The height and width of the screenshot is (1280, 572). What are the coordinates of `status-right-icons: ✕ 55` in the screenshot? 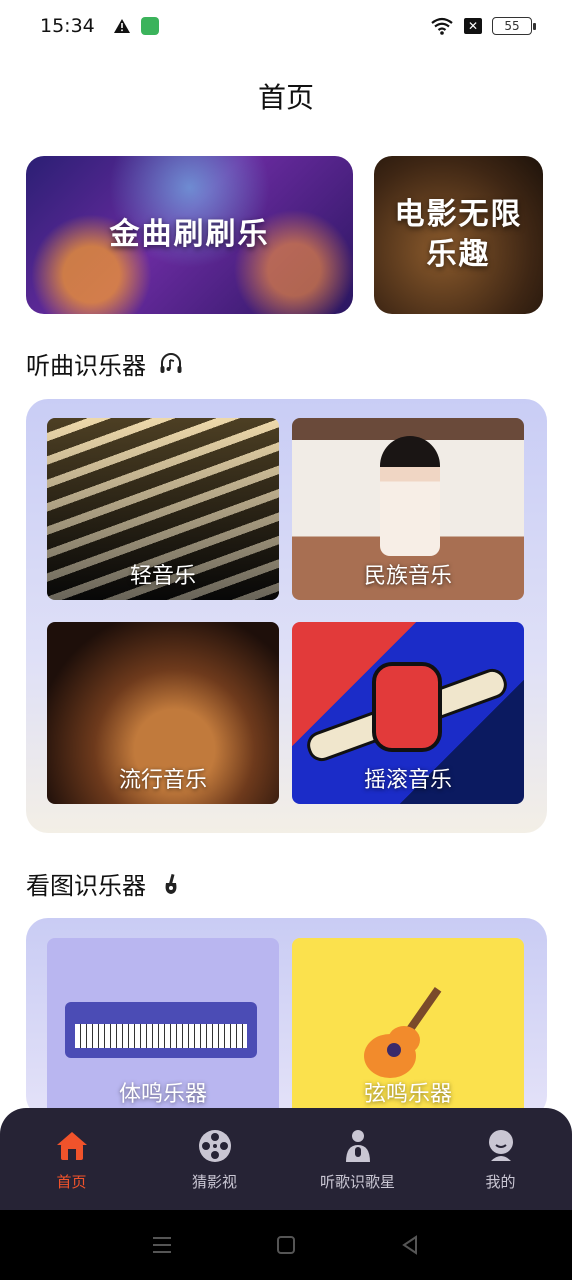 It's located at (483, 26).